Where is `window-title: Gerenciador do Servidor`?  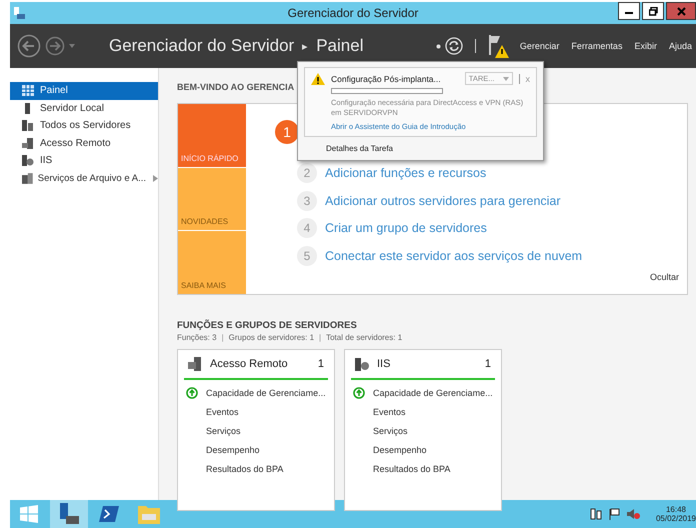
window-title: Gerenciador do Servidor is located at coordinates (353, 13).